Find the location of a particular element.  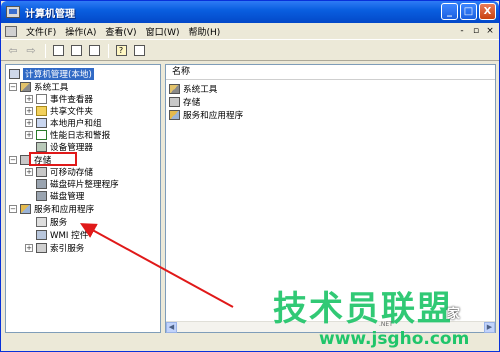

tree-node-local-users: + 本地用户和组 is located at coordinates (63, 123).